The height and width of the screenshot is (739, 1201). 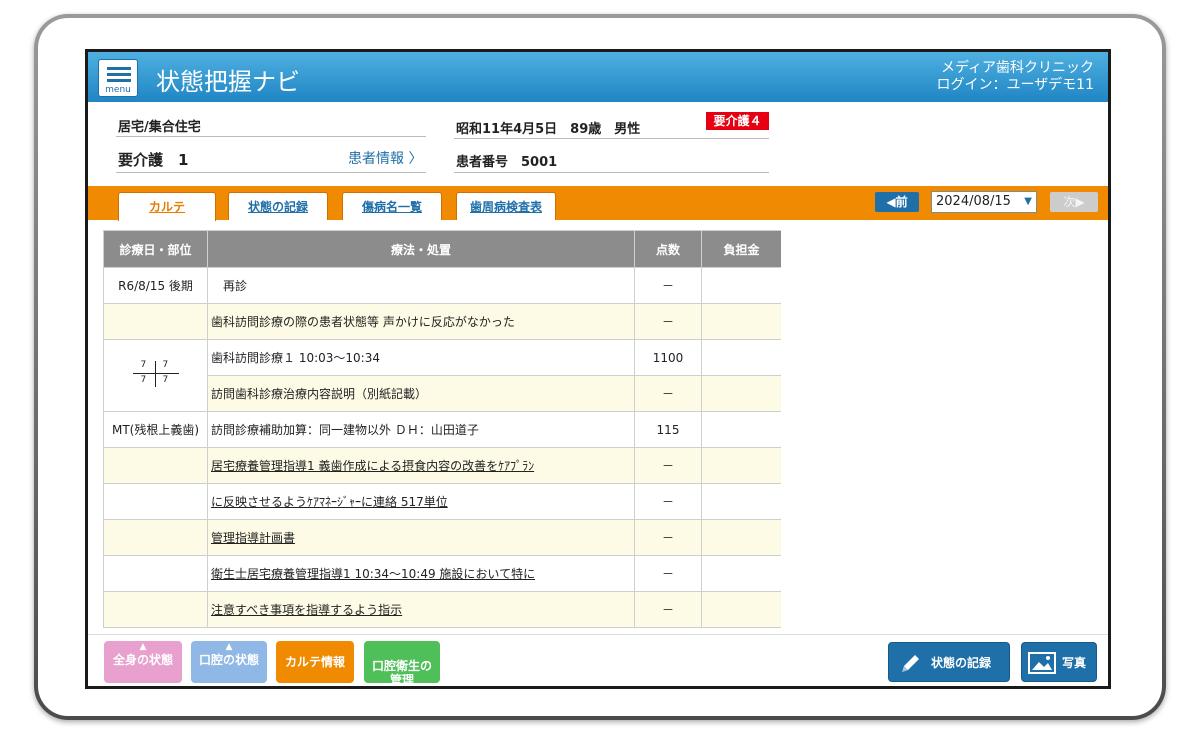 I want to click on photo-label: 写真, so click(x=1074, y=663).